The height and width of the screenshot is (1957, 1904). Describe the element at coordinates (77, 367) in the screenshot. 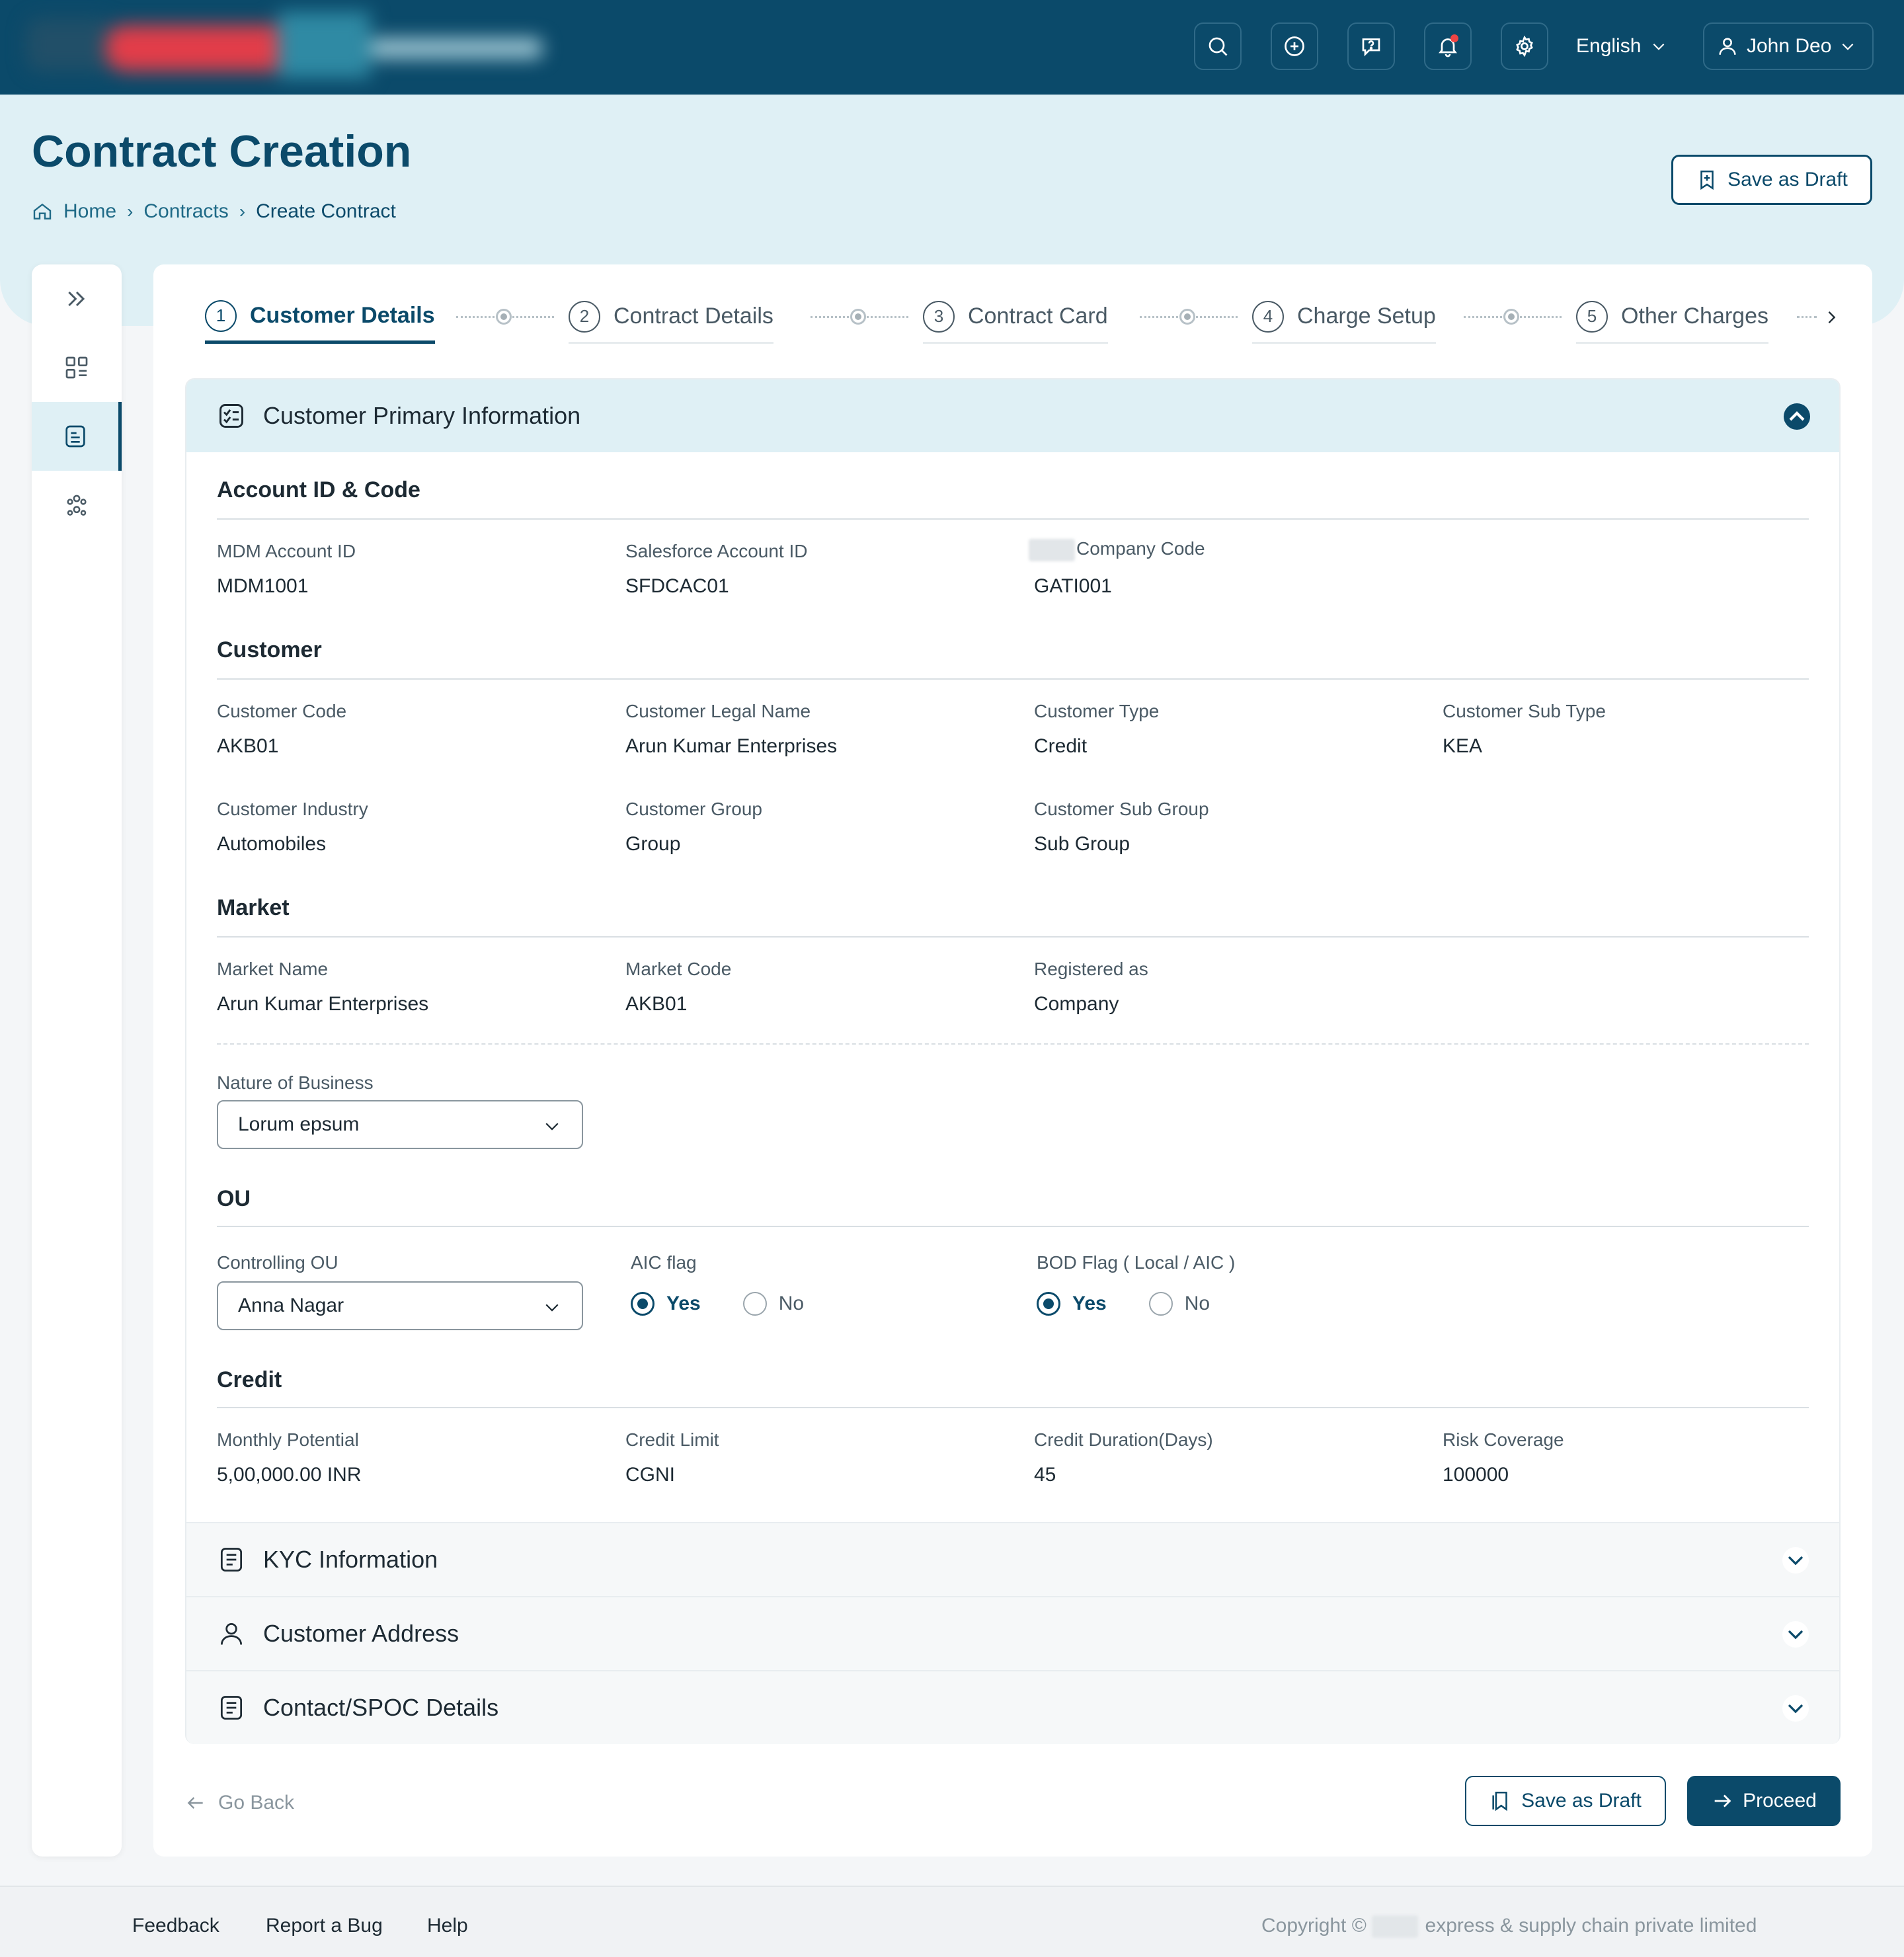

I see `dashboard-icon` at that location.